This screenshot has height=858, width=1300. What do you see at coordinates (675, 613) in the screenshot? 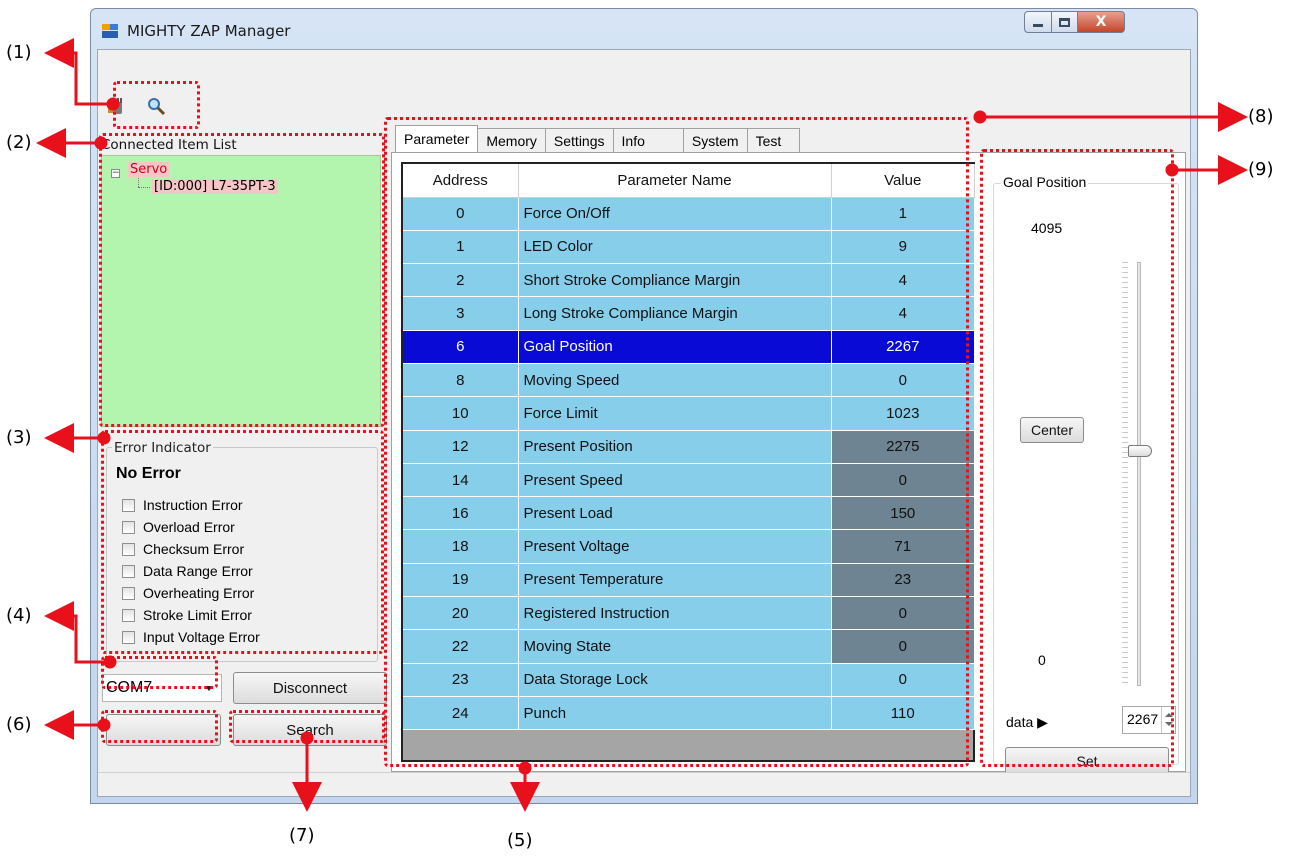
I see `parameter-name-cell: Registered Instruction` at bounding box center [675, 613].